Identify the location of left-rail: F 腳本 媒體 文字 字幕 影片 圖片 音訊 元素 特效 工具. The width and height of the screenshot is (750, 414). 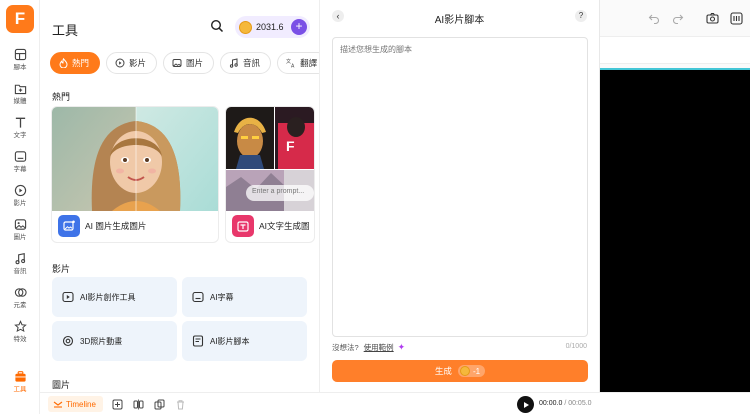
(20, 207).